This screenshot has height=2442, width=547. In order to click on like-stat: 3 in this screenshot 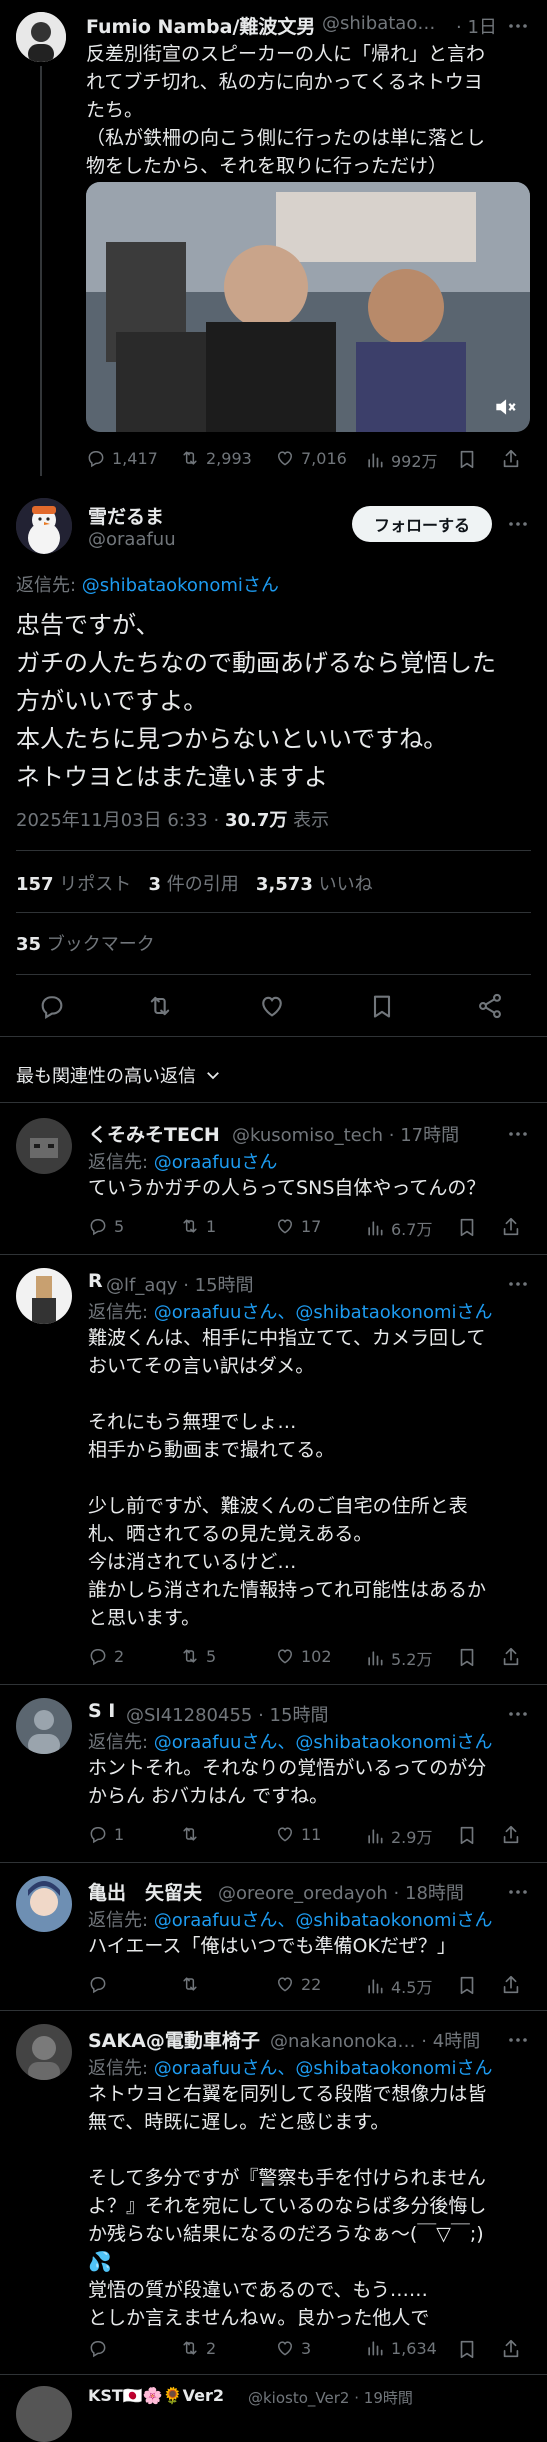, I will do `click(293, 2348)`.